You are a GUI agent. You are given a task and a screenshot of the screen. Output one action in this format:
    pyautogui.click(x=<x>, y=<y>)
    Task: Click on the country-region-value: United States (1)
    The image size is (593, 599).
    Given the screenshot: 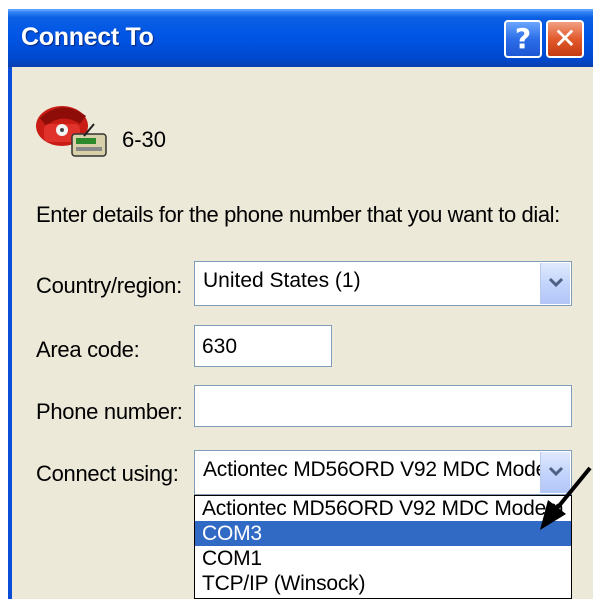 What is the action you would take?
    pyautogui.click(x=282, y=280)
    